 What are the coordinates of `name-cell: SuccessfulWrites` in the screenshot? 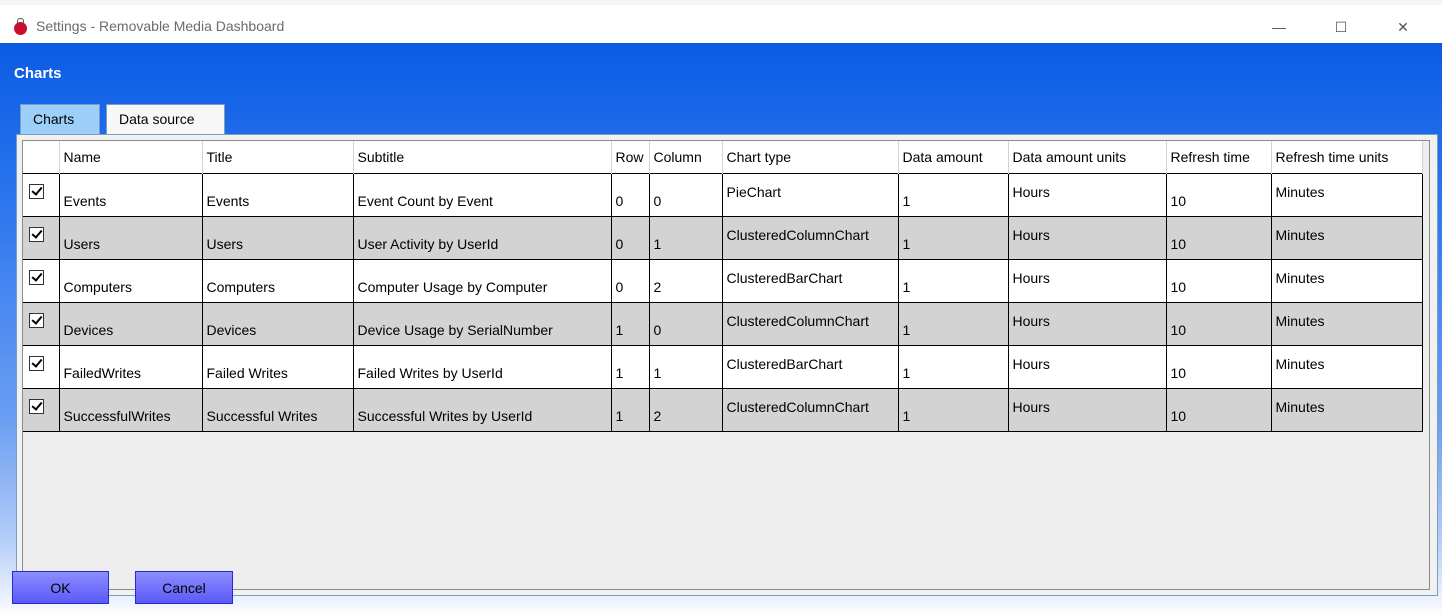 It's located at (131, 410).